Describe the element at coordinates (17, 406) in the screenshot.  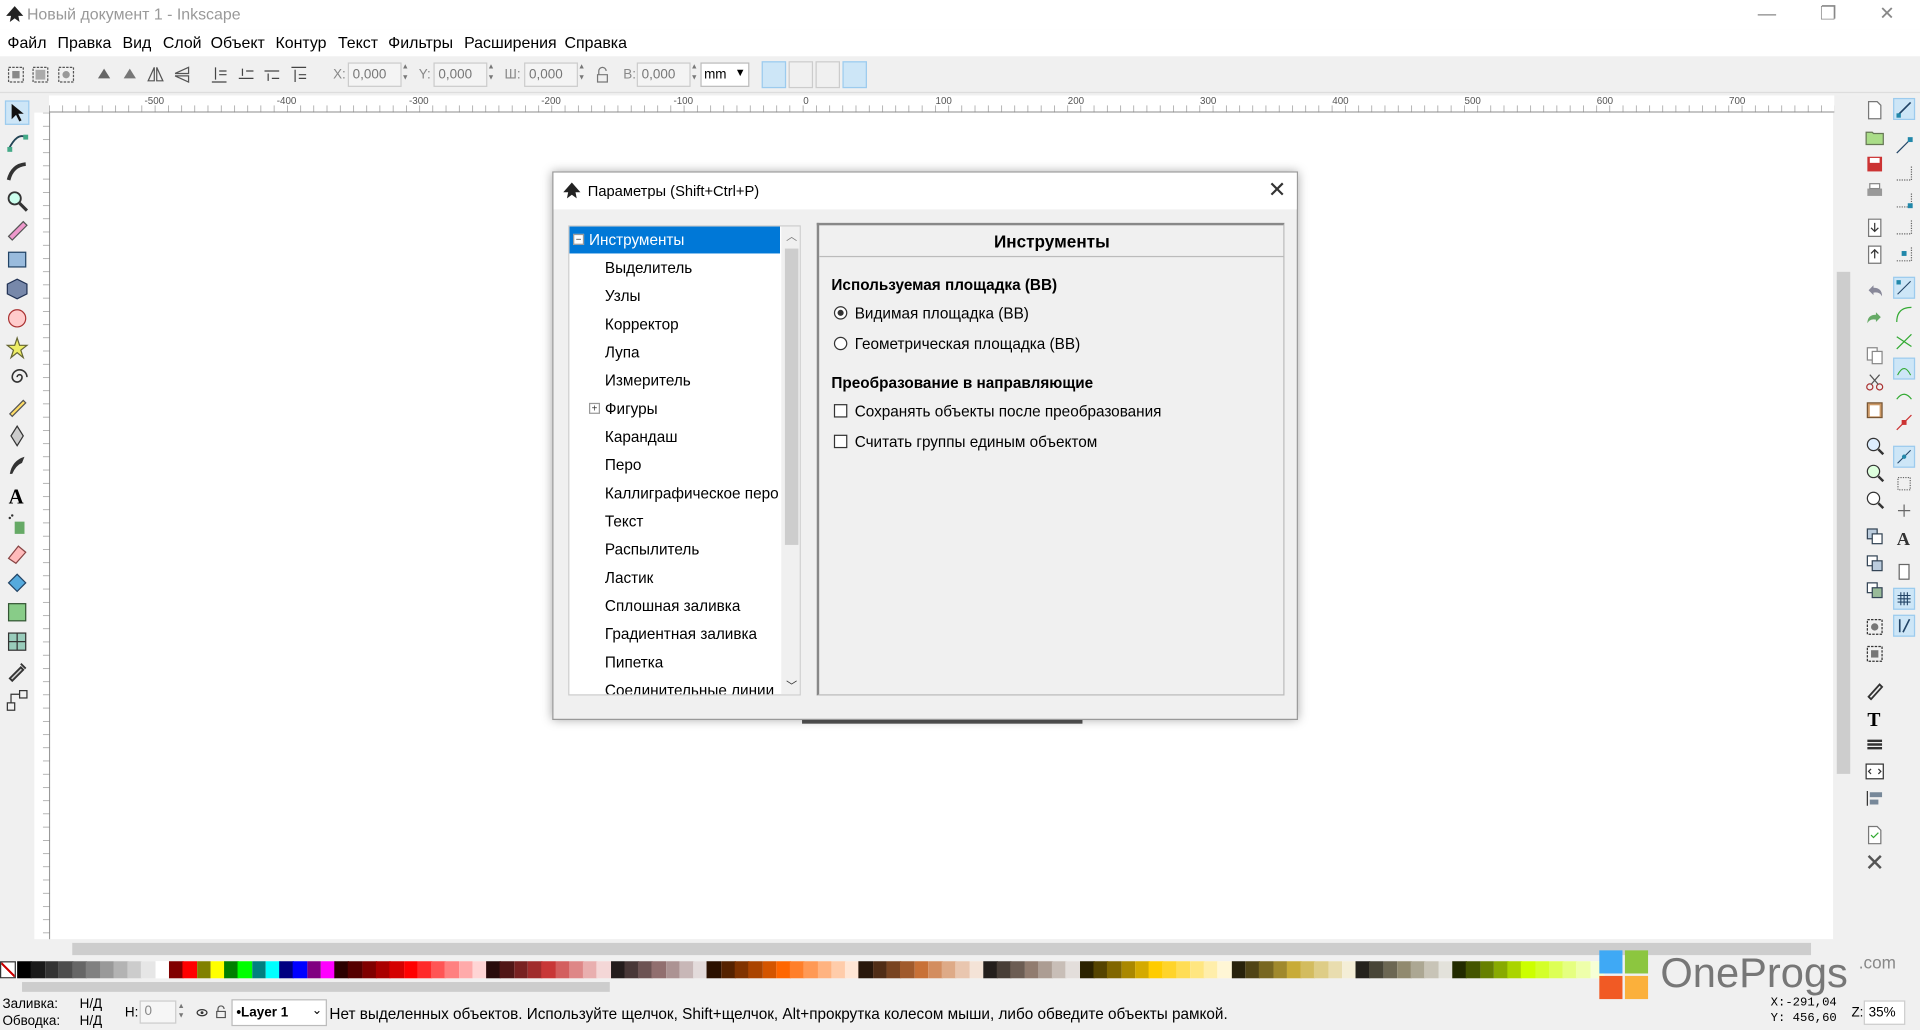
I see `pencil-tool-icon` at that location.